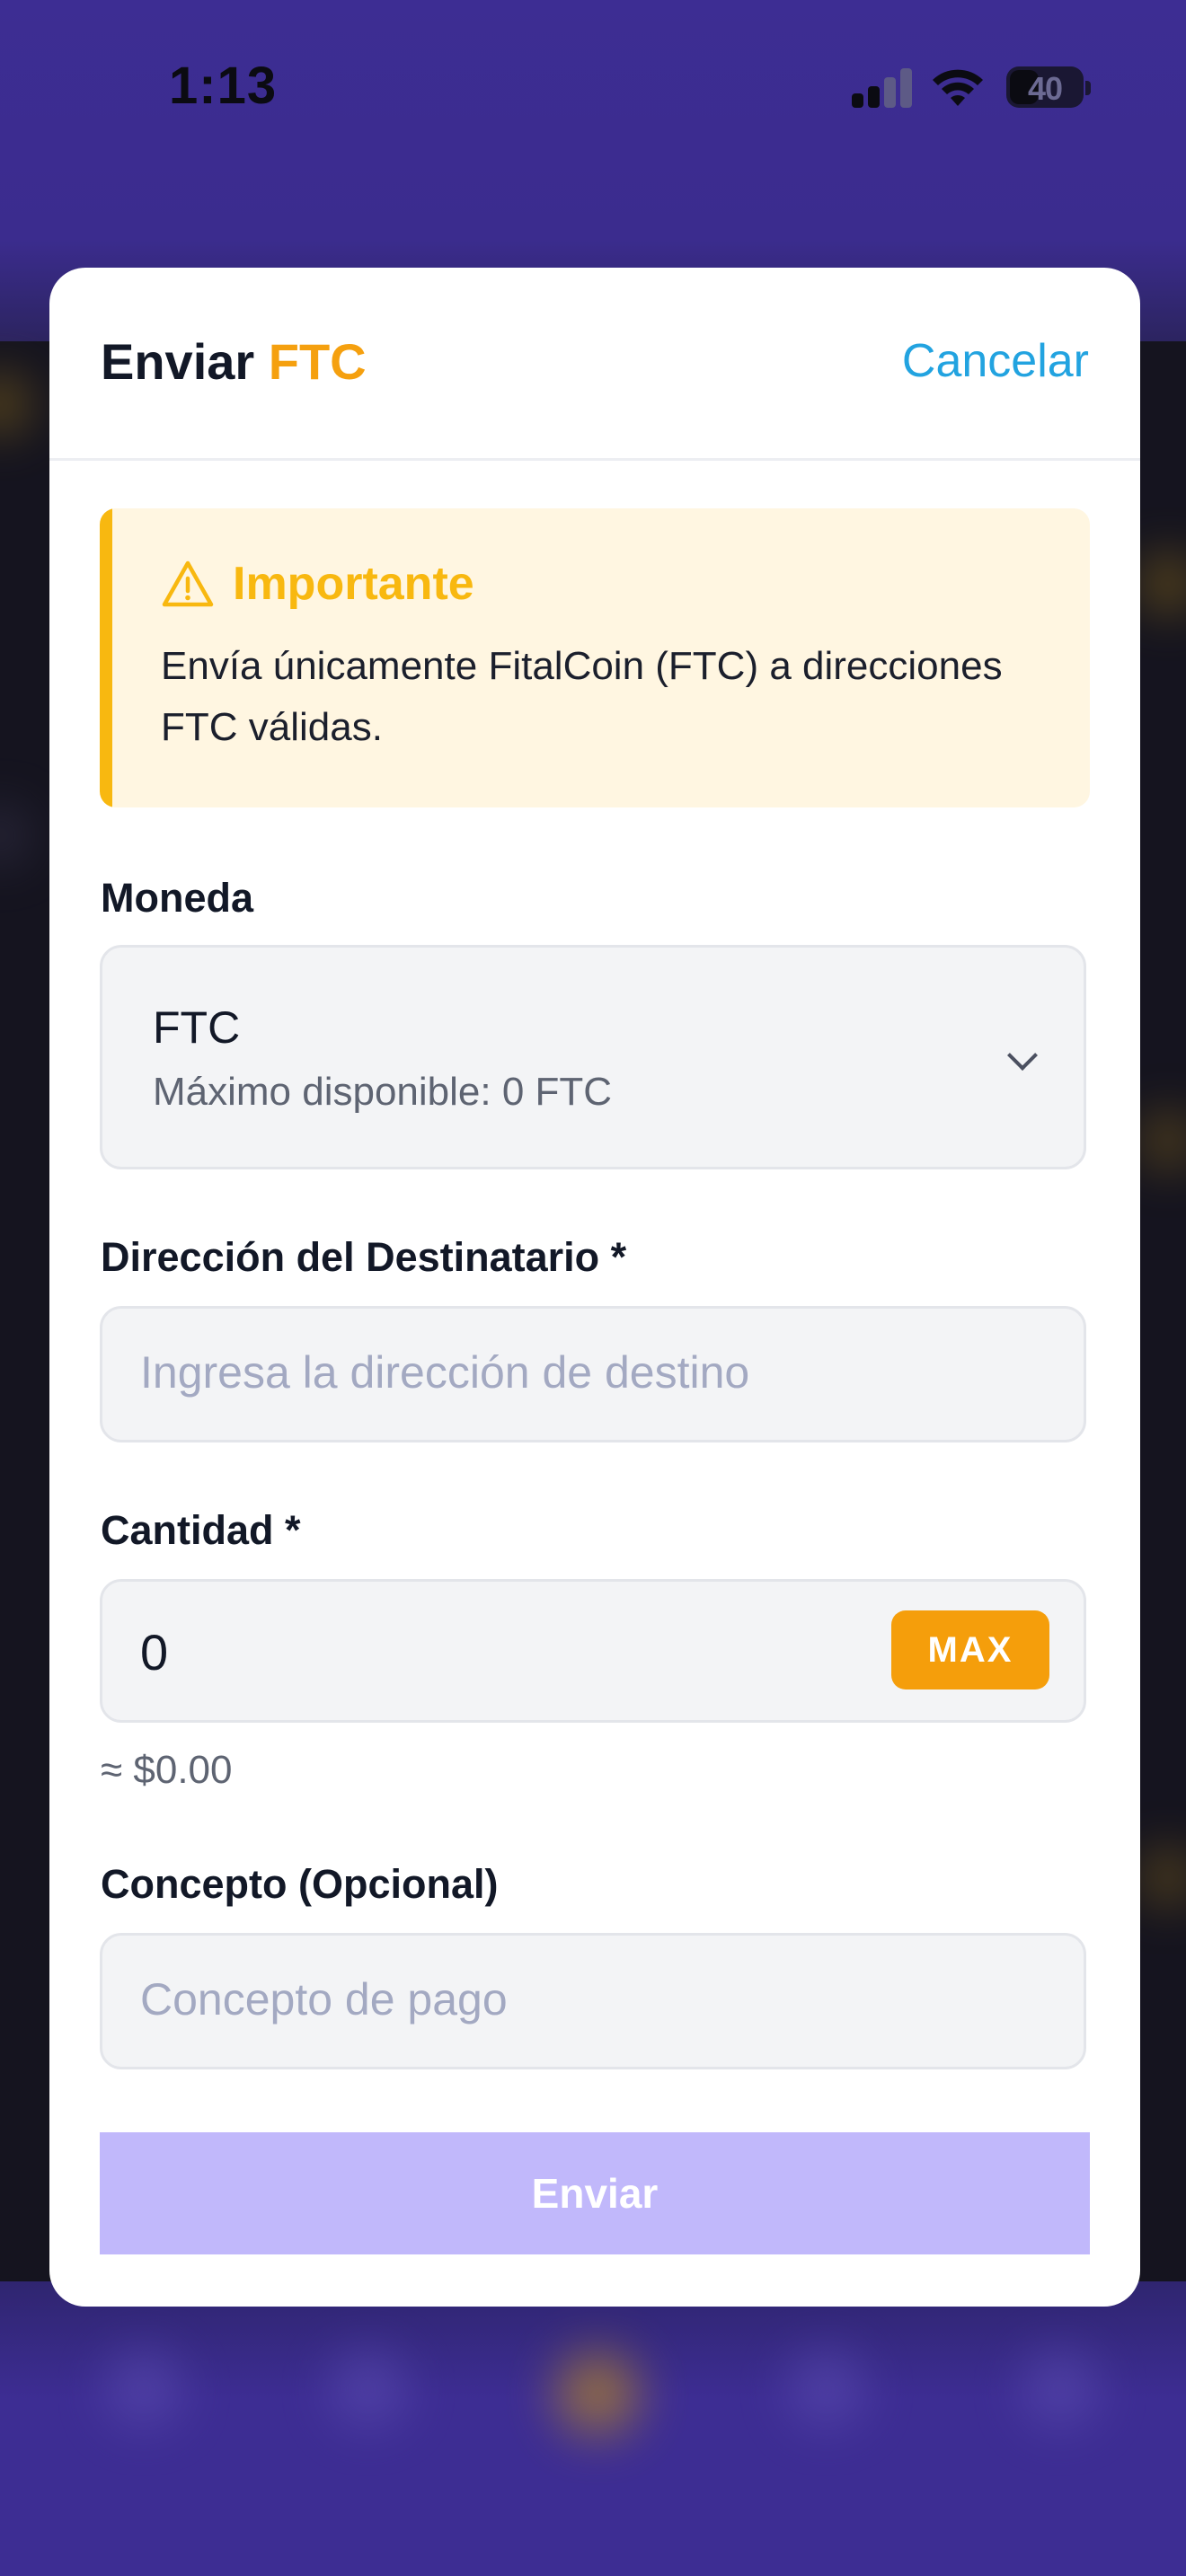  I want to click on recipient-address-input: Ingresa la dirección de destino, so click(593, 1374).